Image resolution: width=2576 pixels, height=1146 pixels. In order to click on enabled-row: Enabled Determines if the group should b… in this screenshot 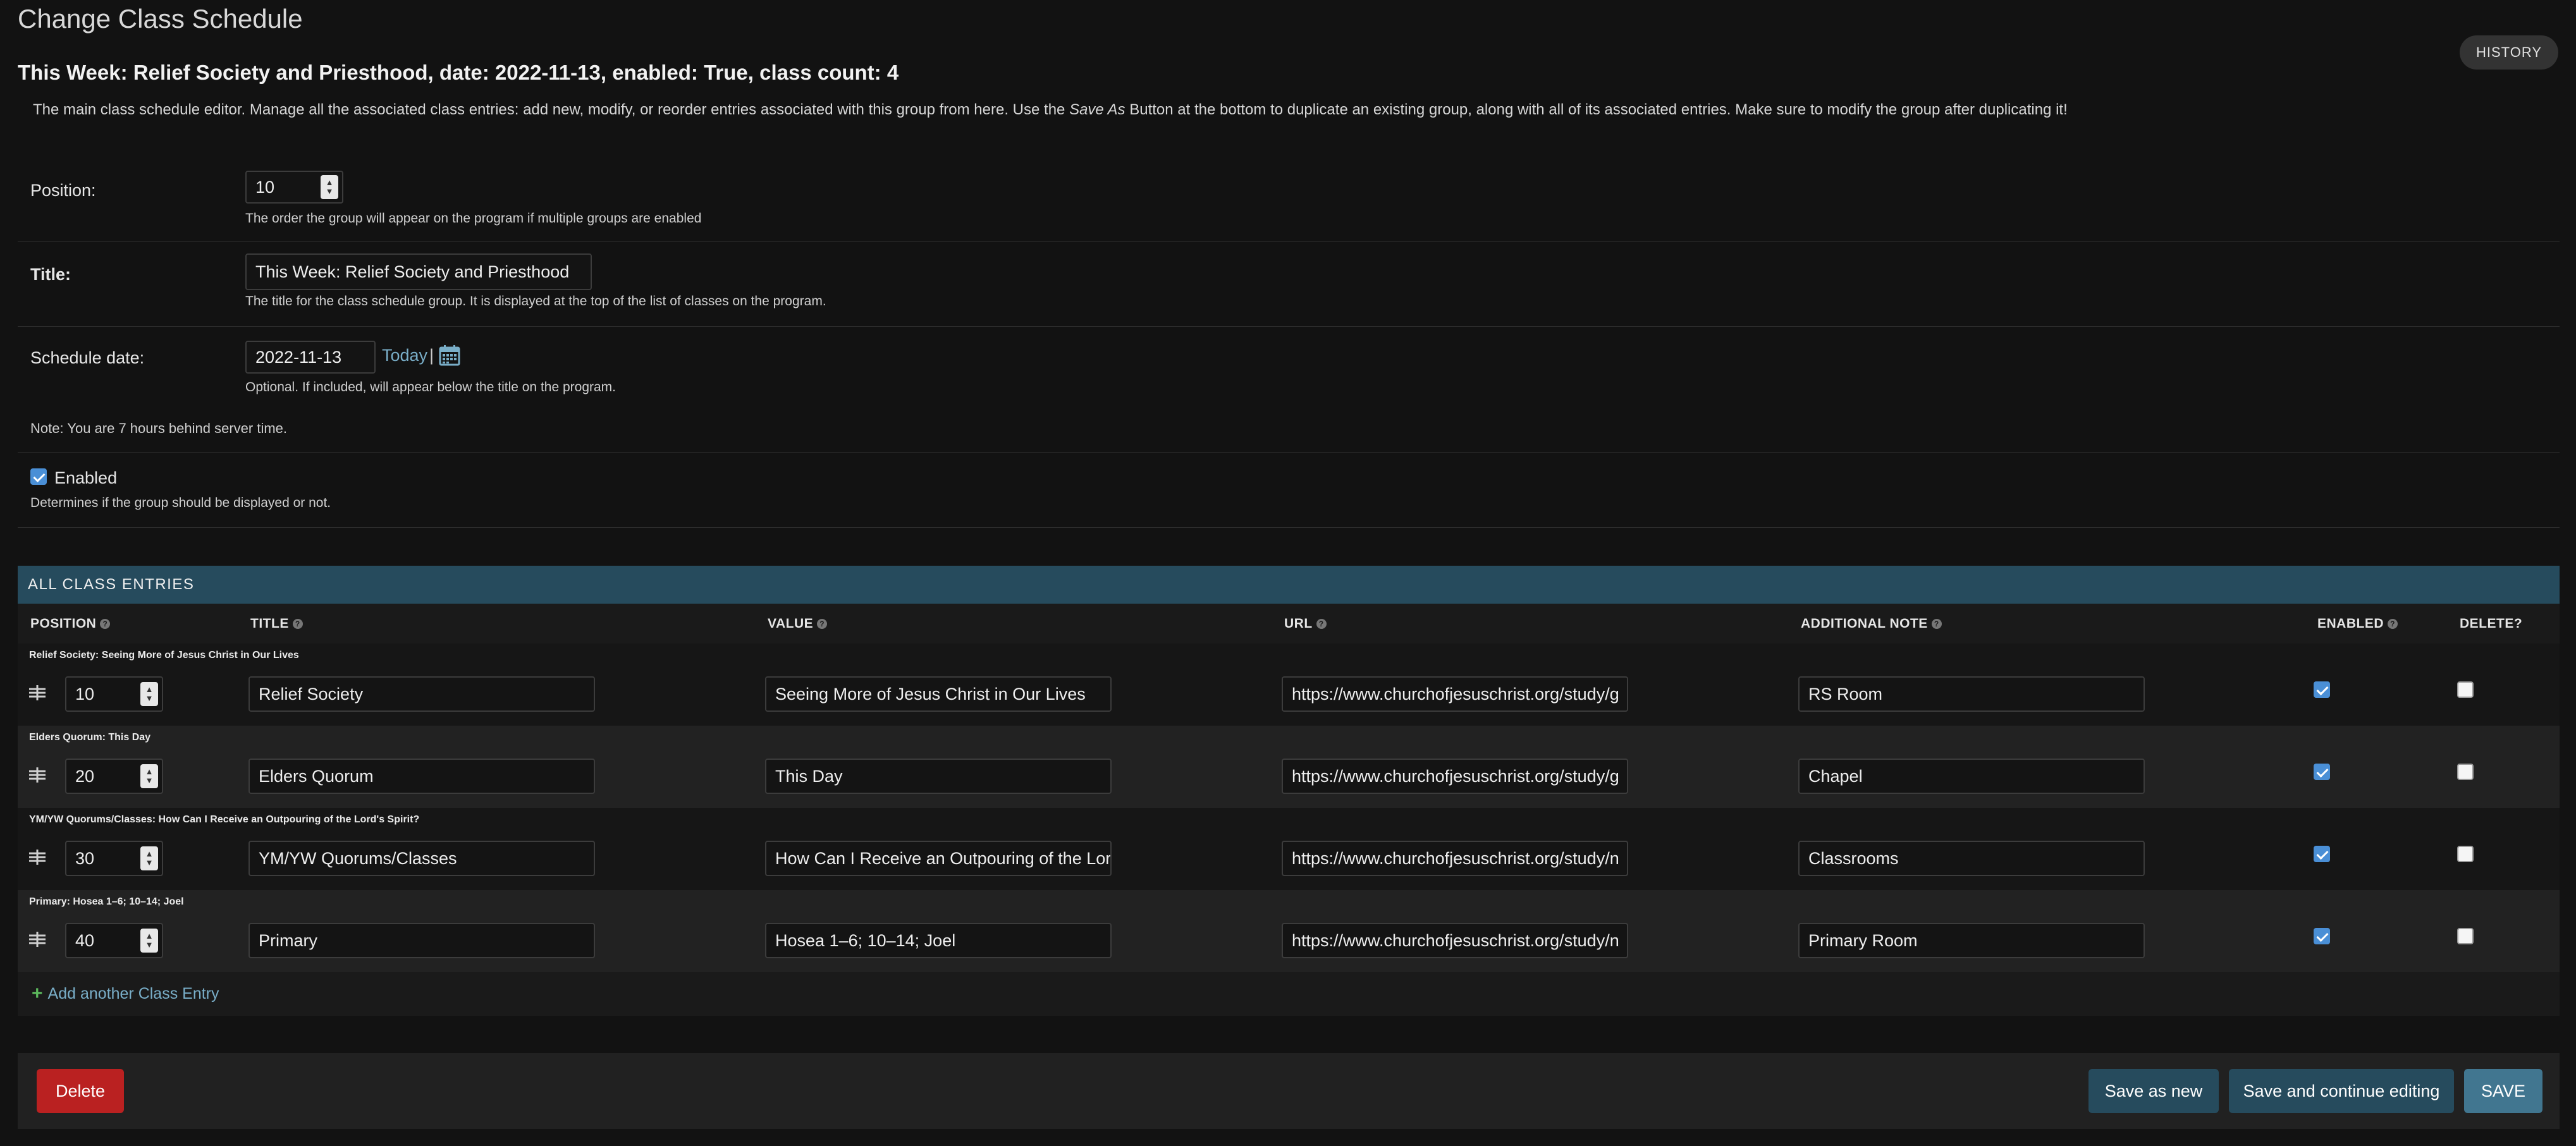, I will do `click(1289, 491)`.